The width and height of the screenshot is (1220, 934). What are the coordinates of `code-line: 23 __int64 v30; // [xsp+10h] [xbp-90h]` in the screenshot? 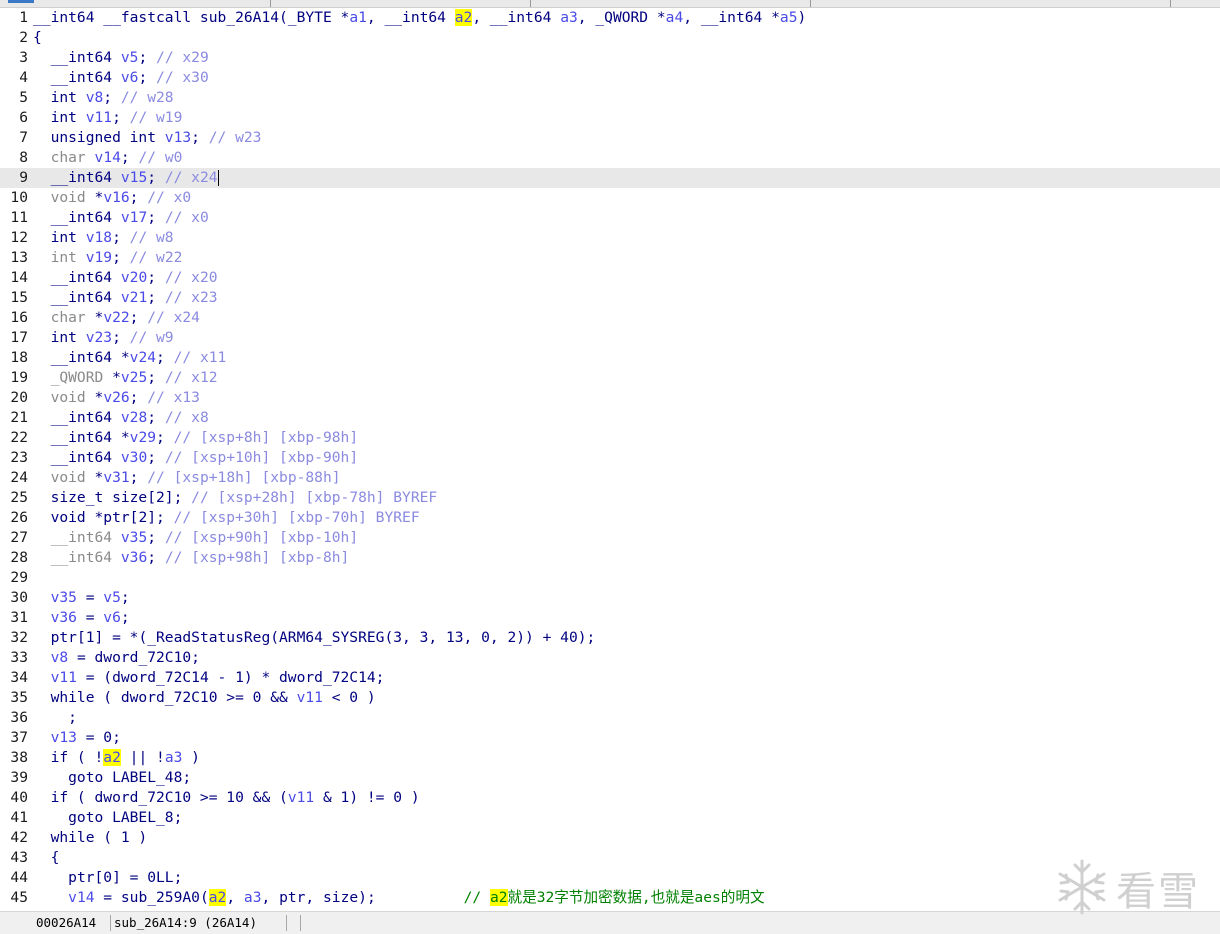 It's located at (610, 458).